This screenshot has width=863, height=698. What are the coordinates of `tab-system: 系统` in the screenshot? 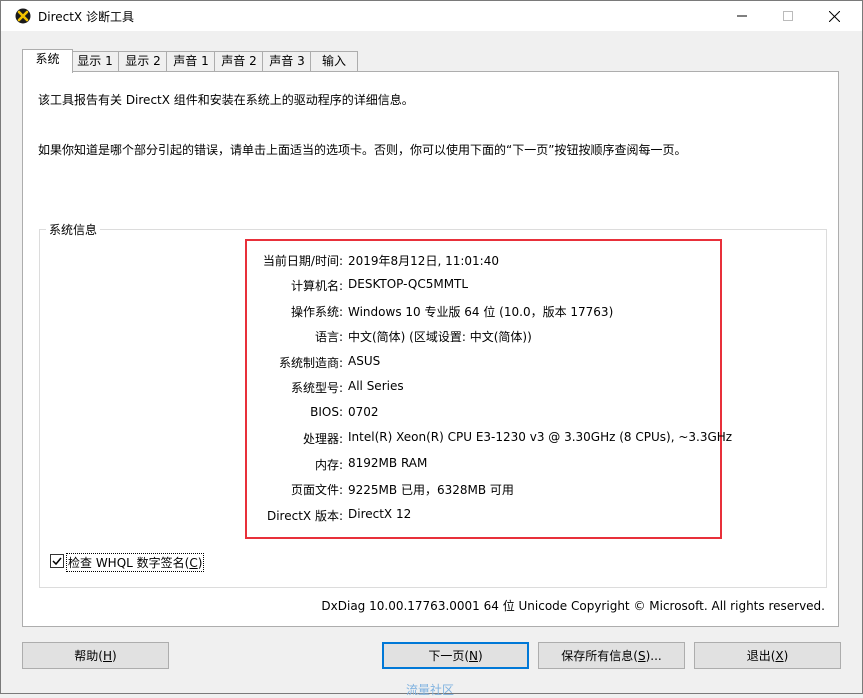 It's located at (47, 61).